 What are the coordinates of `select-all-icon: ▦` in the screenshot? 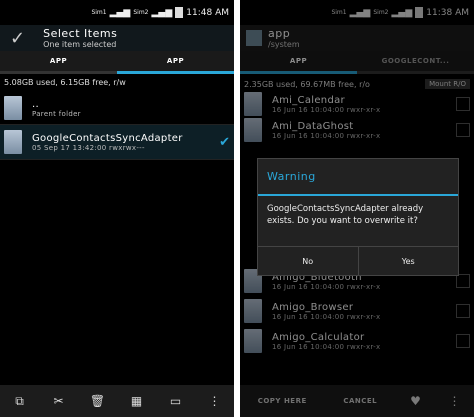 It's located at (136, 401).